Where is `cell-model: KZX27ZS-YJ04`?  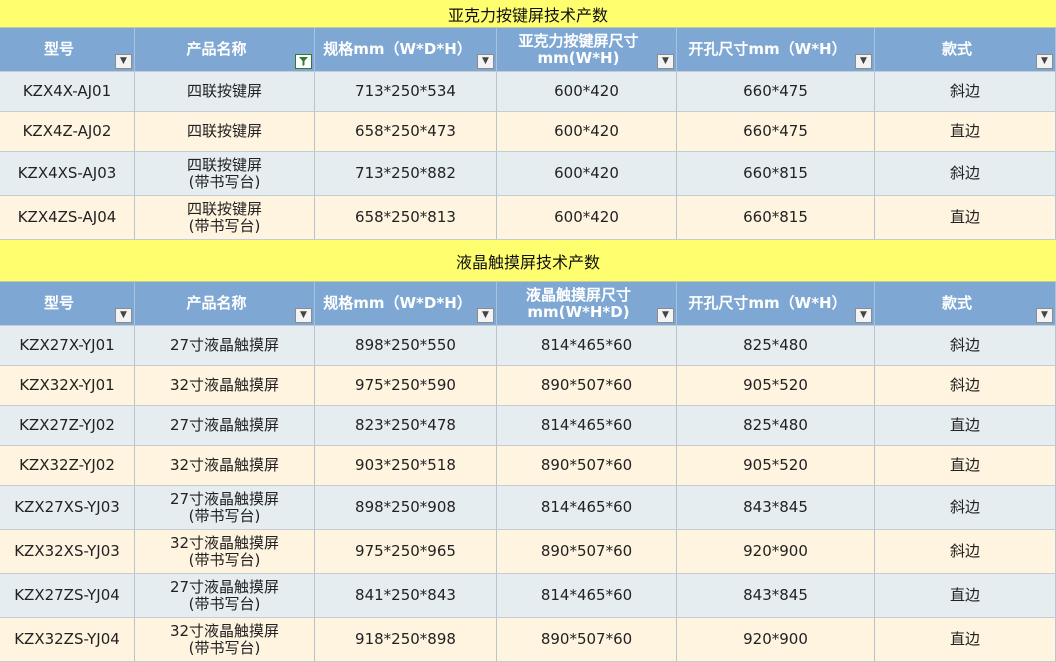
cell-model: KZX27ZS-YJ04 is located at coordinates (67, 596).